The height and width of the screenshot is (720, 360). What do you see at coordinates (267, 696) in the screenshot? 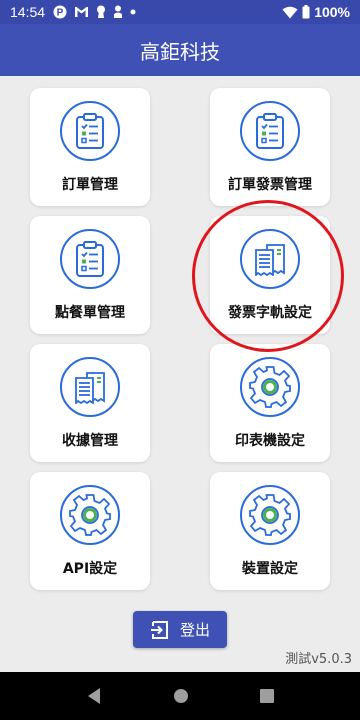
I see `recents-icon` at bounding box center [267, 696].